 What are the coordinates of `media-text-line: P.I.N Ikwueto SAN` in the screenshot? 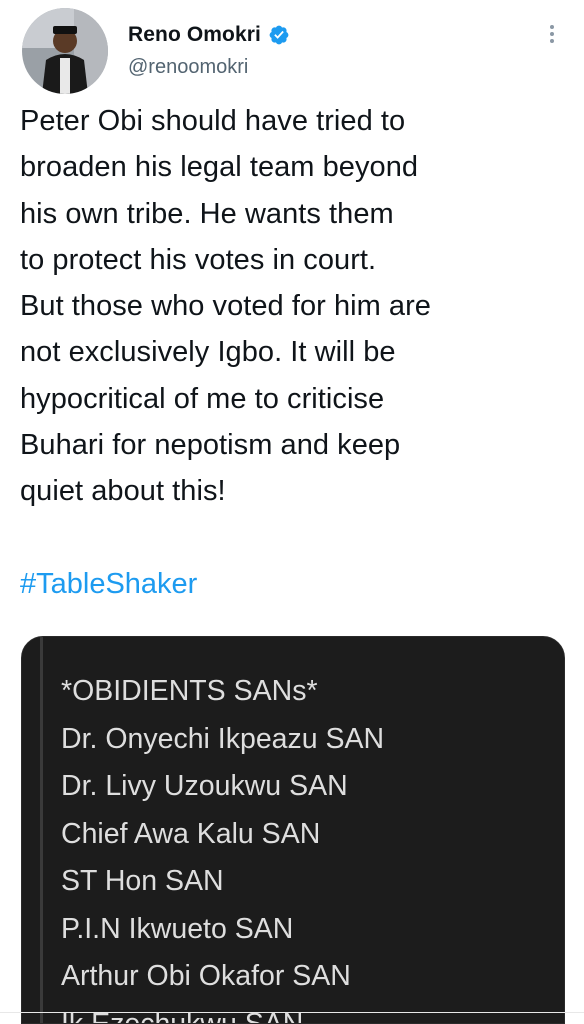 It's located at (177, 928).